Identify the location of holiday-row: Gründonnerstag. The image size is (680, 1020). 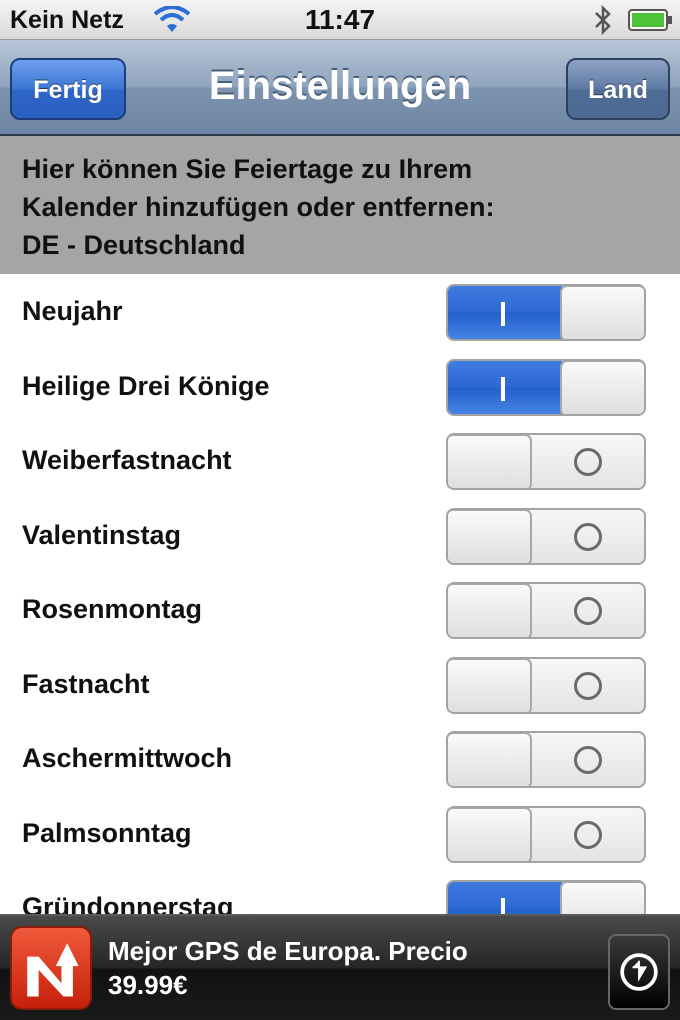
(340, 892).